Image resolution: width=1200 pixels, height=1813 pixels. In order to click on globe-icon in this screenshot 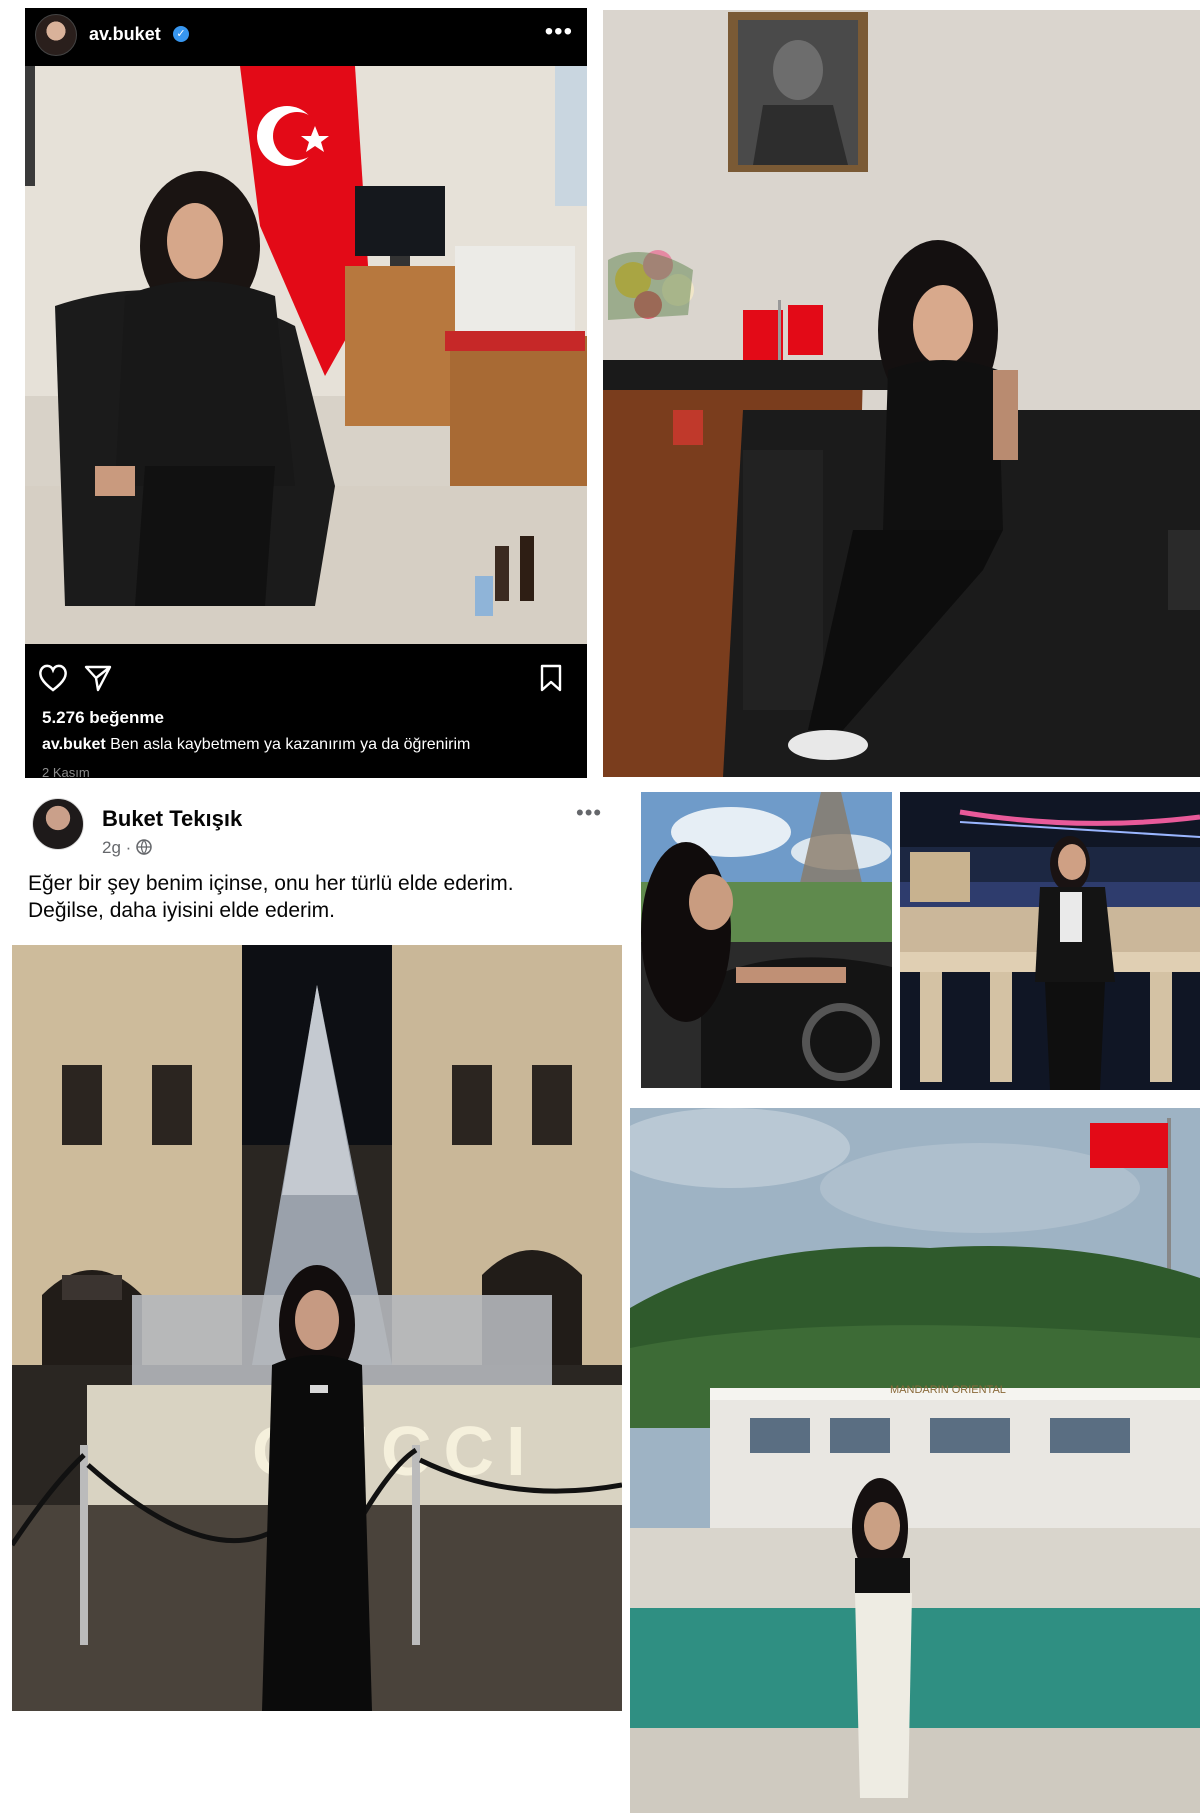, I will do `click(144, 847)`.